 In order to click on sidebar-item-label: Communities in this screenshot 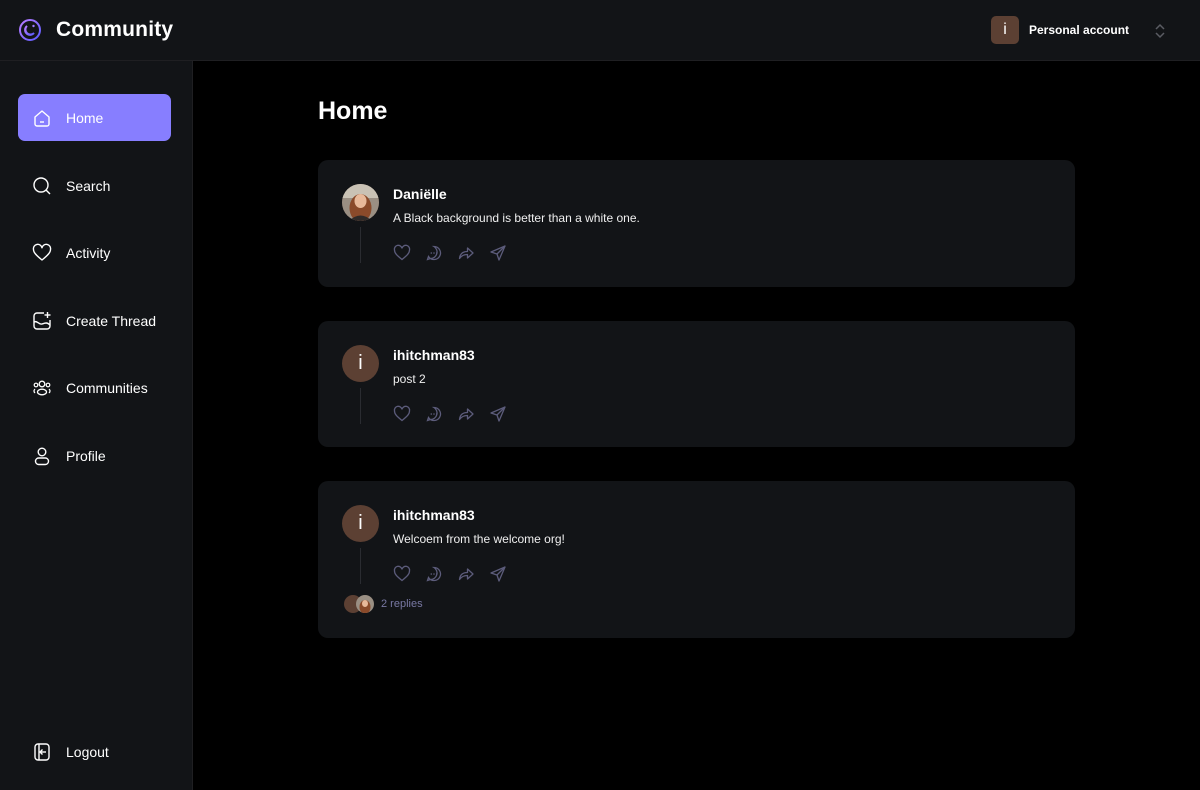, I will do `click(107, 387)`.